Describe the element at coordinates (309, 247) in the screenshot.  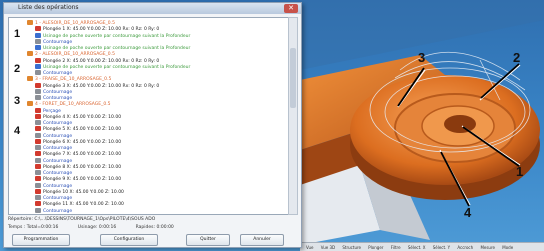
I see `status-item: Vue` at that location.